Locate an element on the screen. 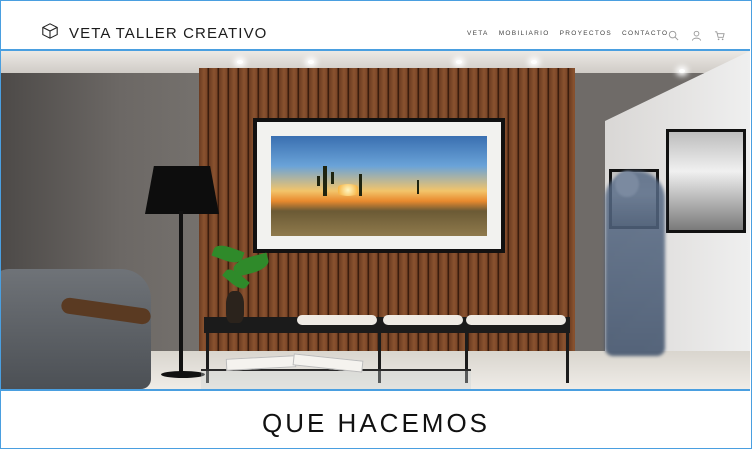  brand-name: VETA TALLER CREATIVO is located at coordinates (168, 33).